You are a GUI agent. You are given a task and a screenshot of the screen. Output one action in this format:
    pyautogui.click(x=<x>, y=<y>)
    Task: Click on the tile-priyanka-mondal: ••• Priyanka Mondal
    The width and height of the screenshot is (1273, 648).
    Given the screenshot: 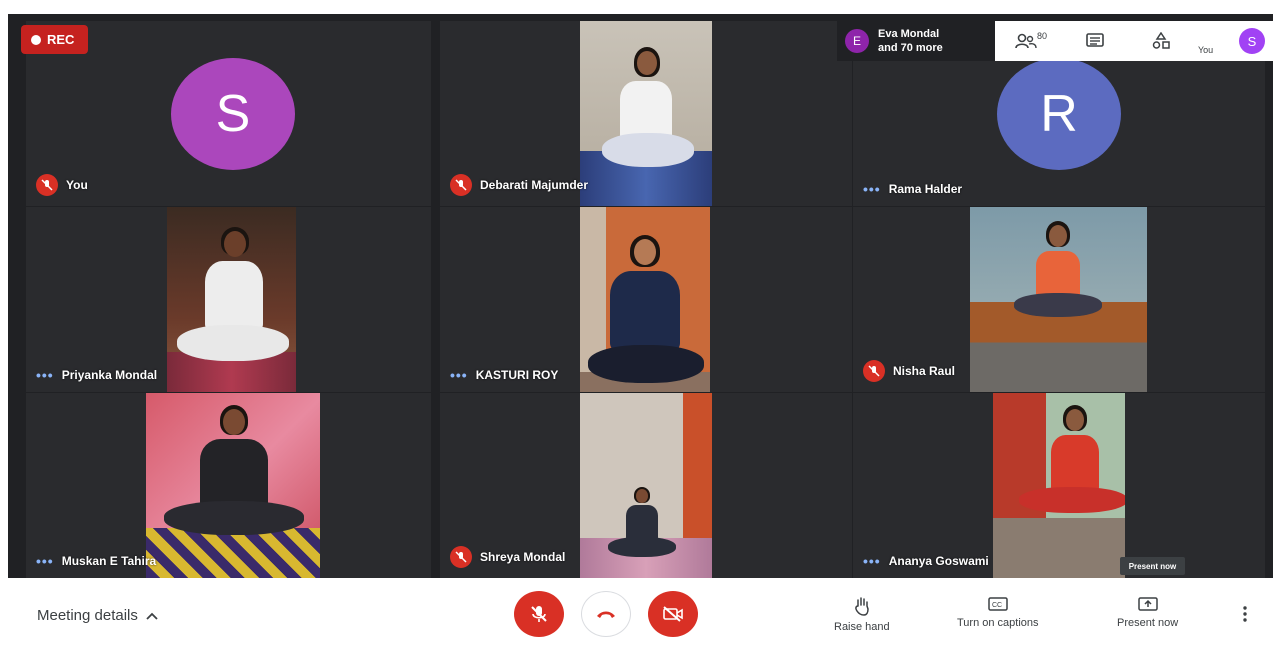 What is the action you would take?
    pyautogui.click(x=228, y=299)
    